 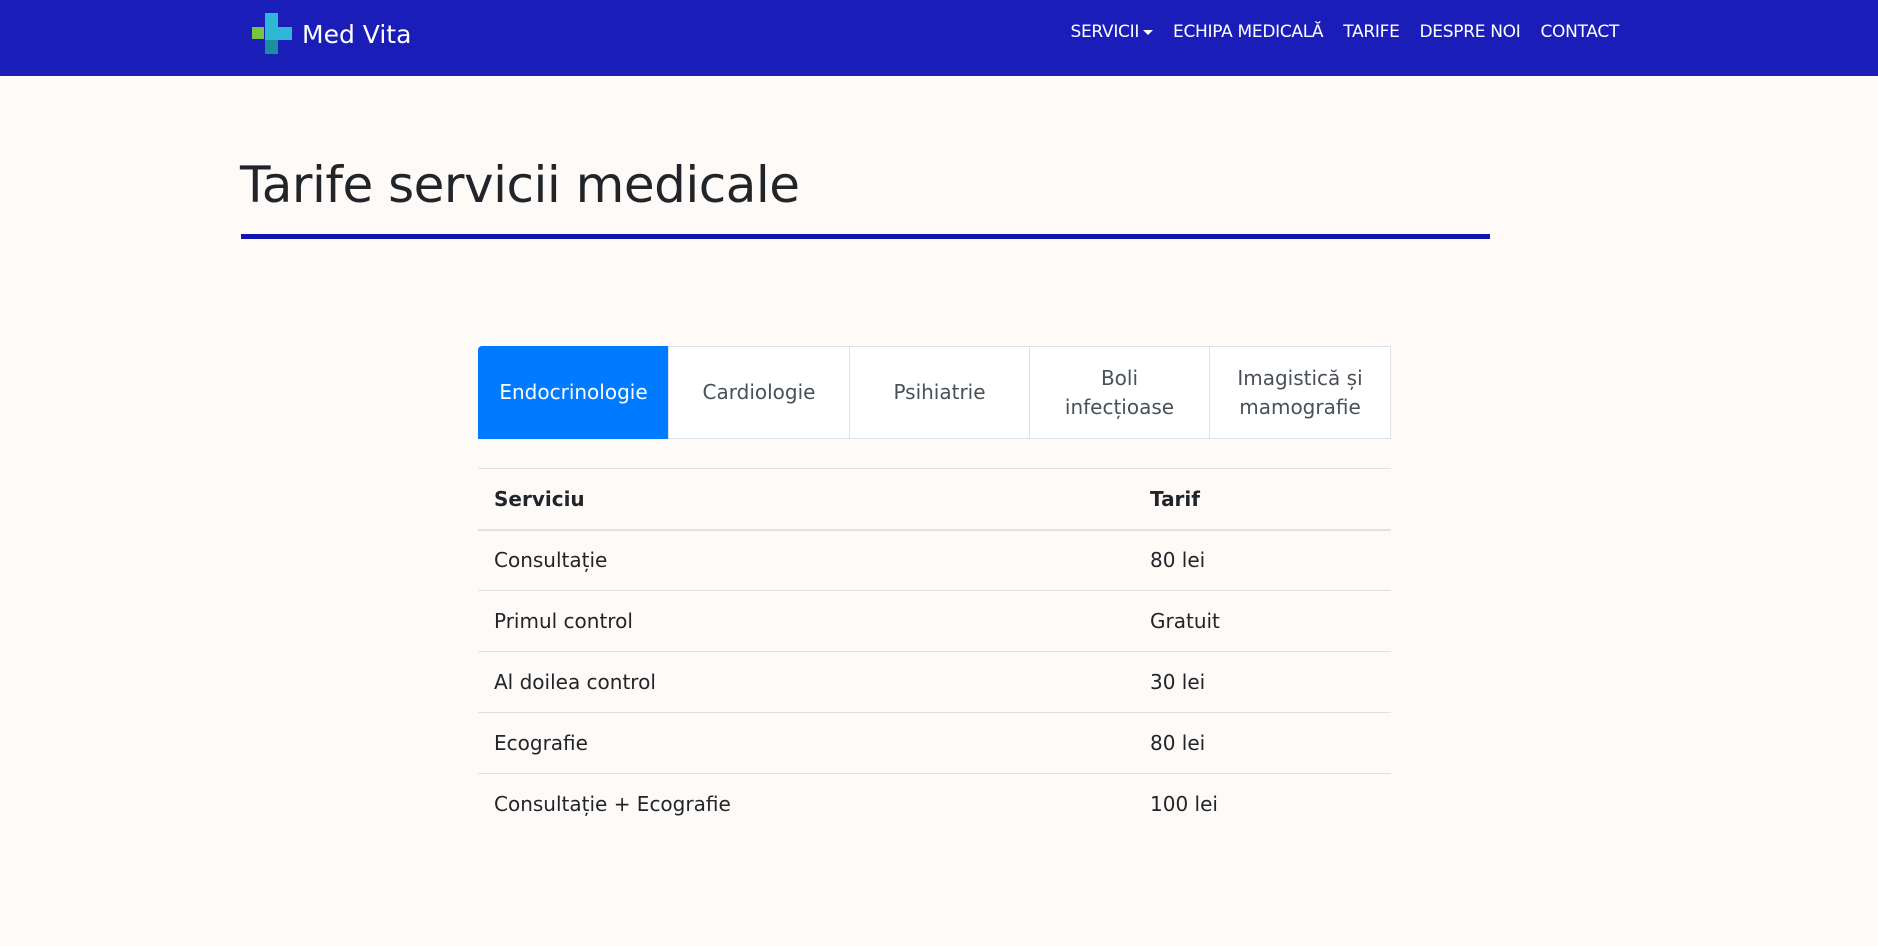 What do you see at coordinates (1119, 377) in the screenshot?
I see `tab-label-line: Boli` at bounding box center [1119, 377].